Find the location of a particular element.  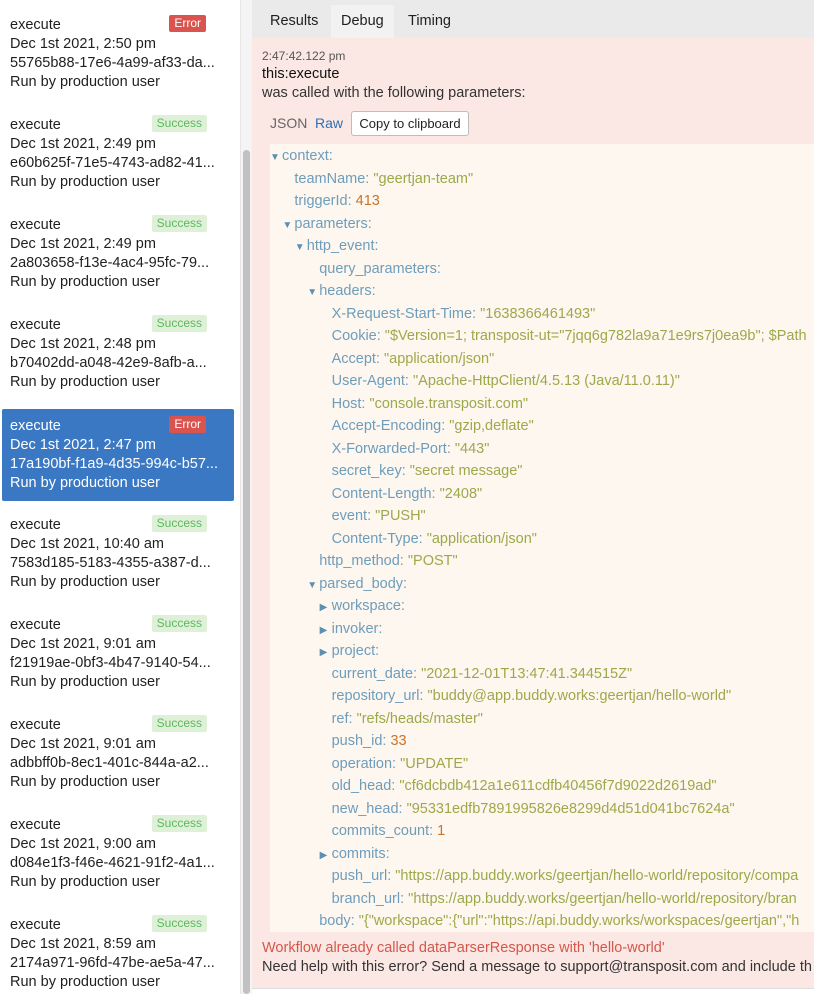

tree-key: Host: is located at coordinates (348, 403).